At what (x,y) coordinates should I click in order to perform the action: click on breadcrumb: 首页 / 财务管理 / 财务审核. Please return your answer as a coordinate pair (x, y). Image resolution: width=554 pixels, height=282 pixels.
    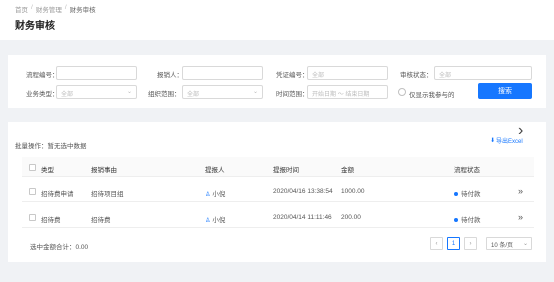
    Looking at the image, I should click on (55, 9).